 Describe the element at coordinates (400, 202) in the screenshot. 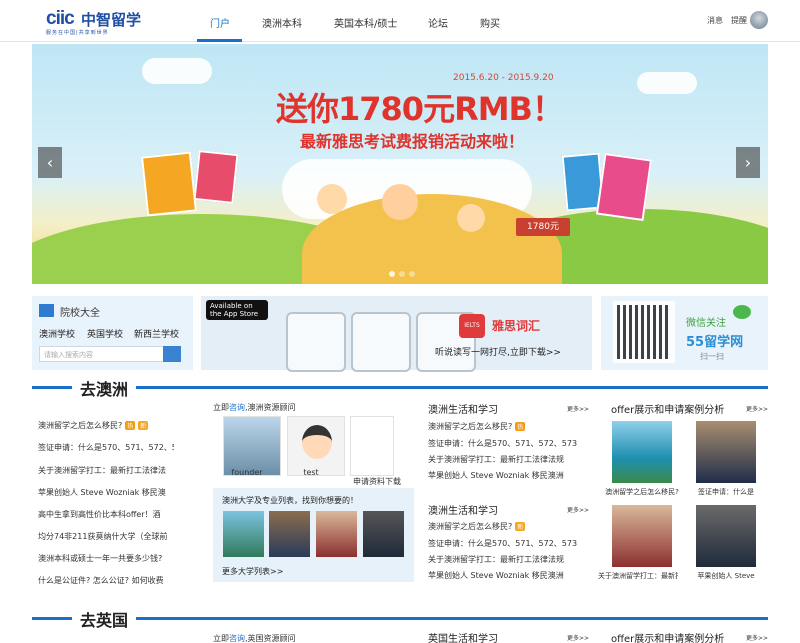

I see `cartoon-student` at that location.